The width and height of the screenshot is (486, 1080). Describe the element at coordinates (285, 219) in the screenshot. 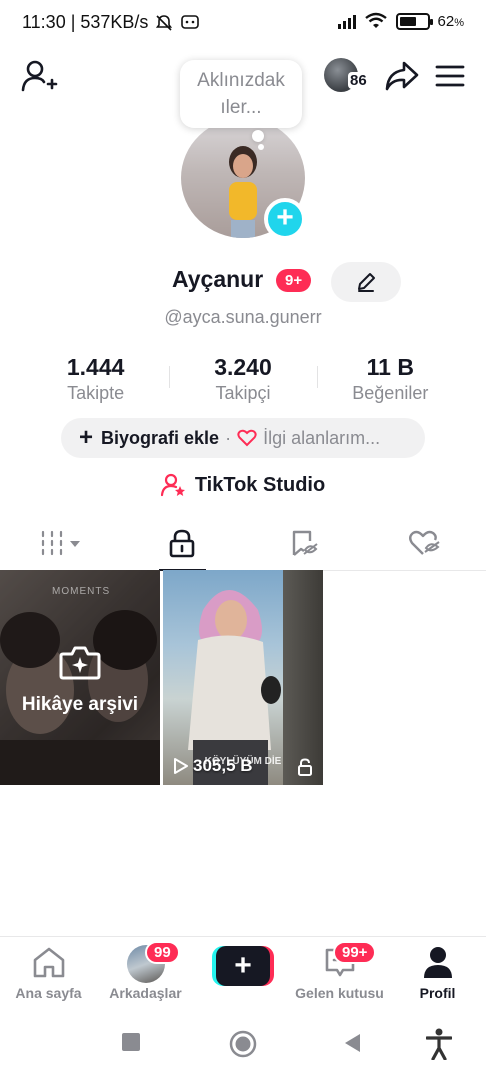

I see `add-story-button: +` at that location.